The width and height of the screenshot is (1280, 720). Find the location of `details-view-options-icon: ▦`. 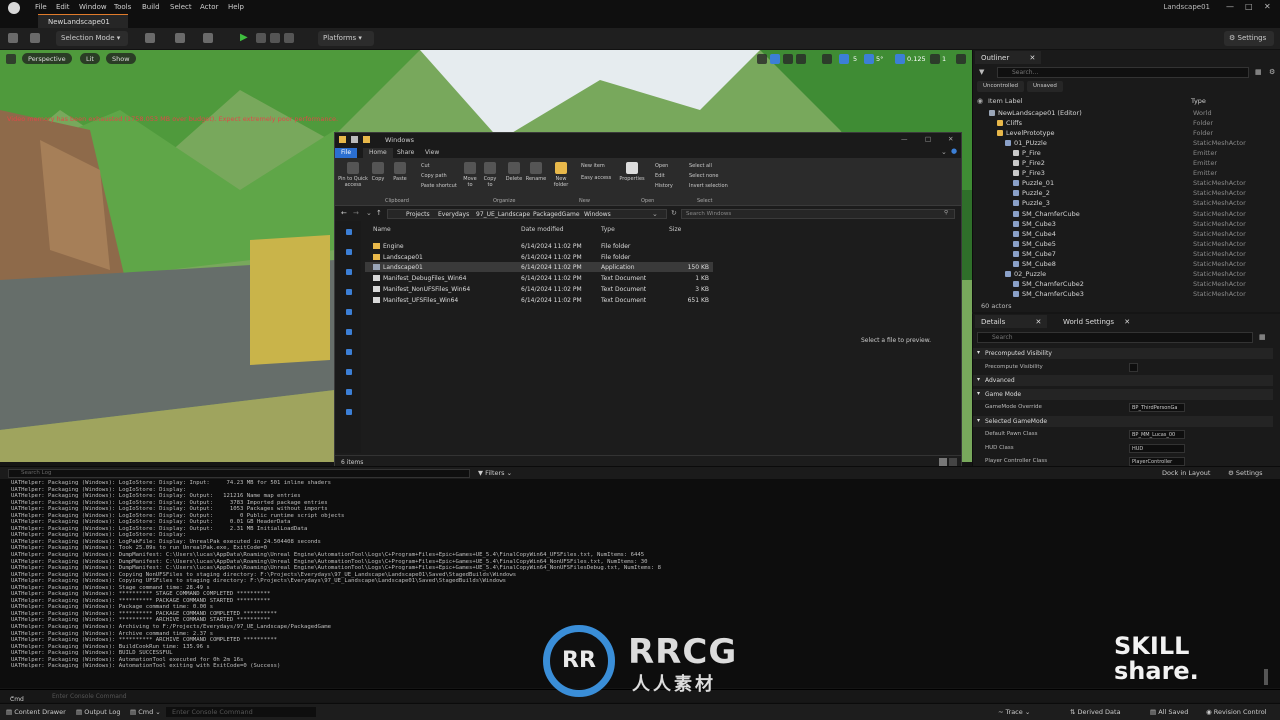

details-view-options-icon: ▦ is located at coordinates (1262, 337).